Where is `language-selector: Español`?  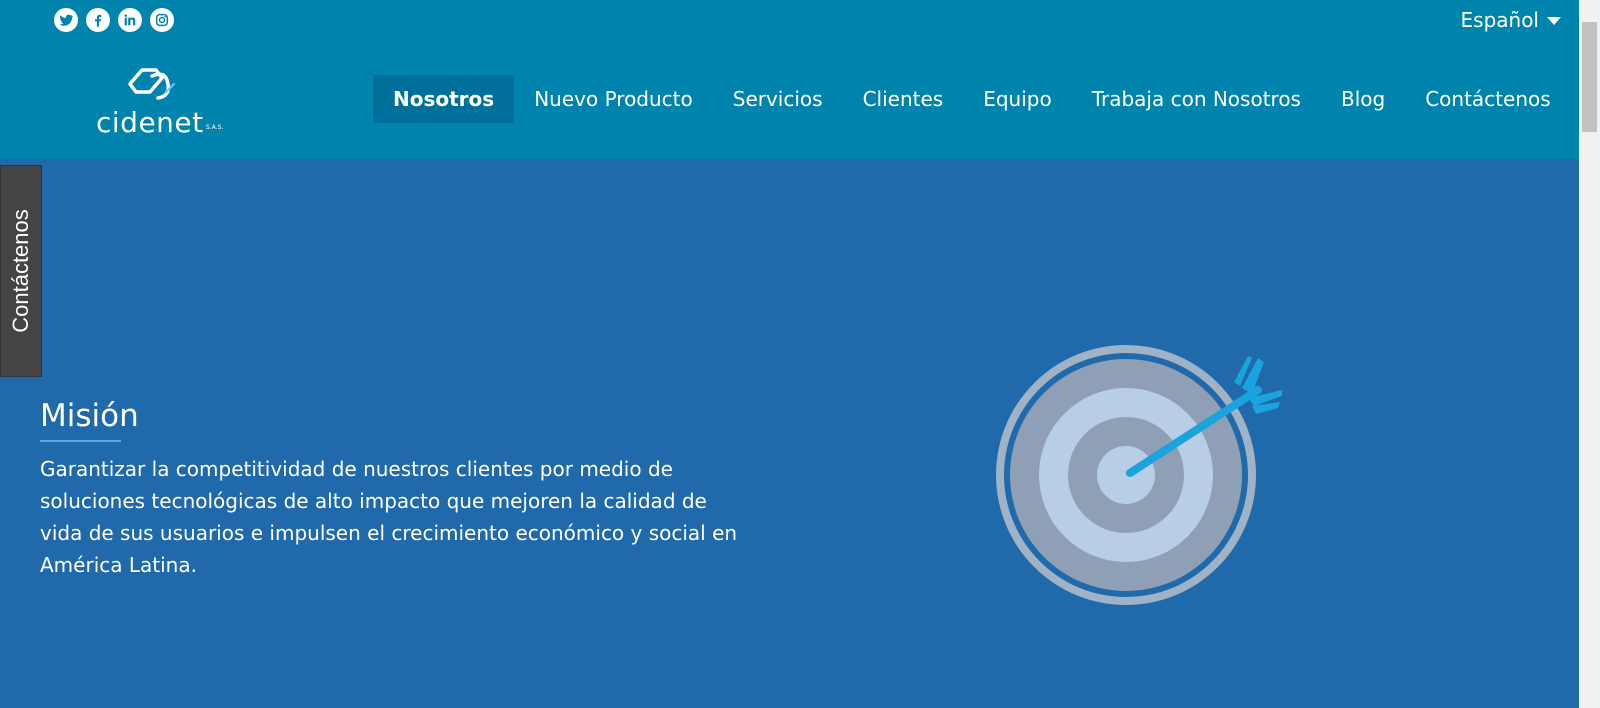 language-selector: Español is located at coordinates (1511, 20).